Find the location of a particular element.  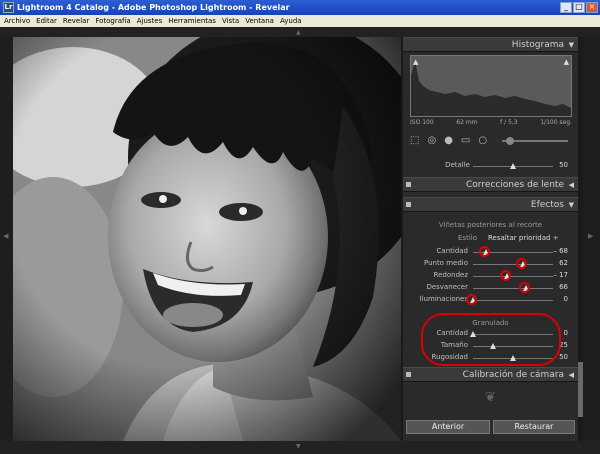

shutter-speed: 1/100 seg. is located at coordinates (556, 122).